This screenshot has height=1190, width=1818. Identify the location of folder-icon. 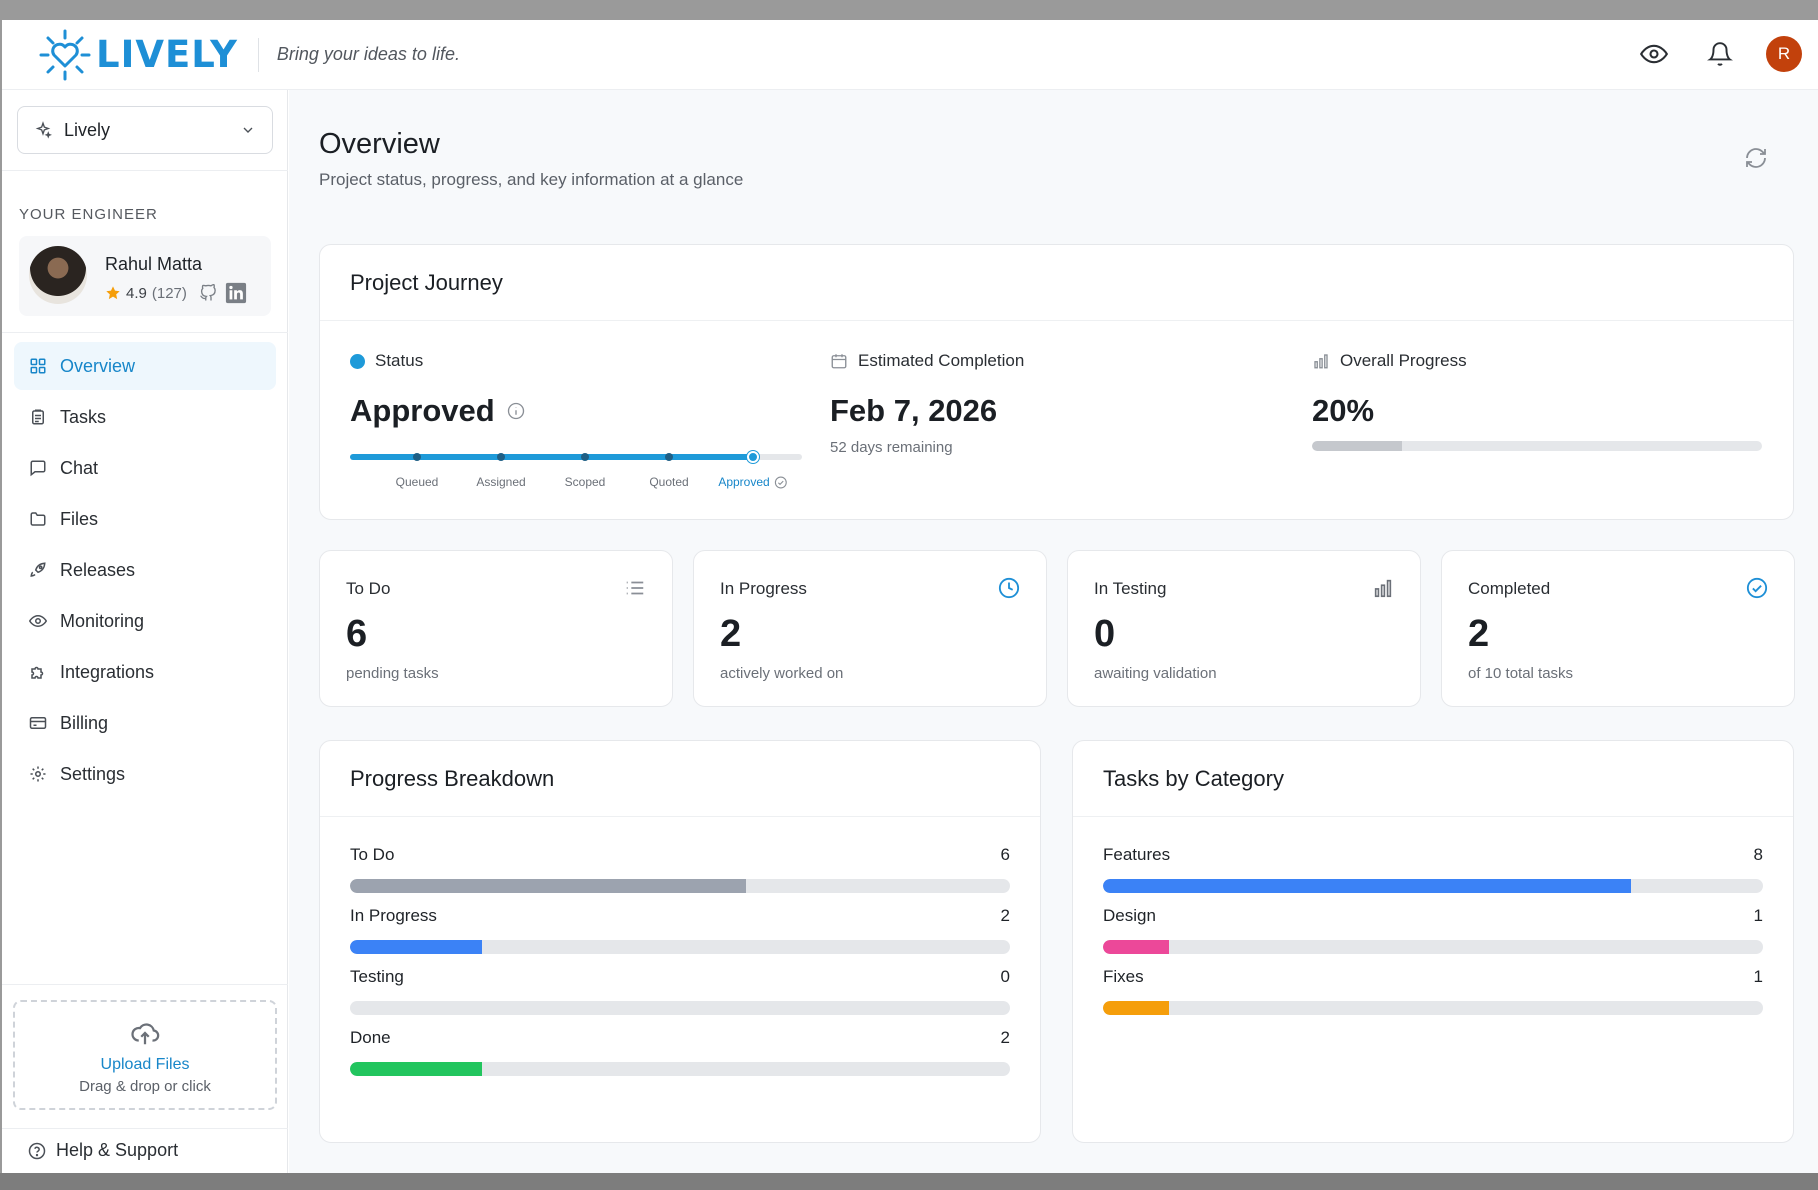
(38, 519).